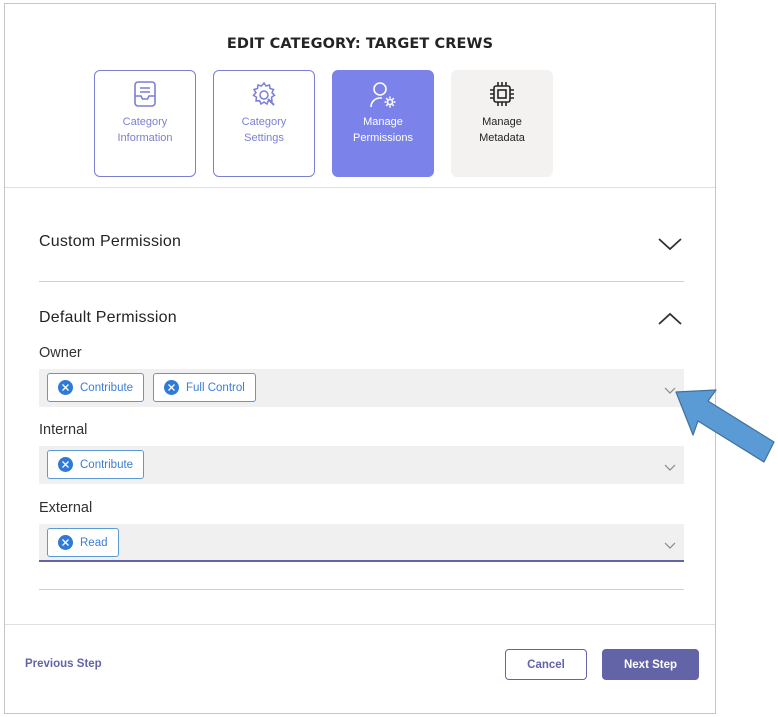  Describe the element at coordinates (145, 95) in the screenshot. I see `inbox-icon` at that location.